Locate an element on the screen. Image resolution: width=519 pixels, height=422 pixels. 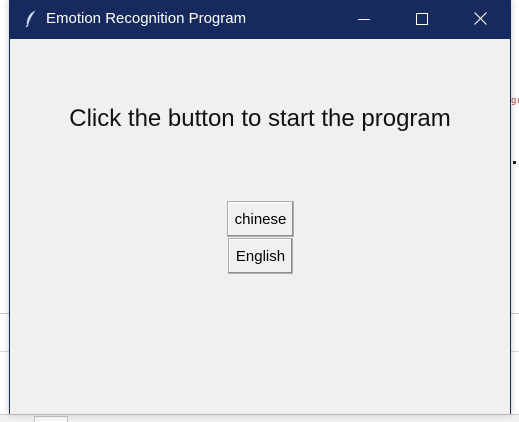
close-icon is located at coordinates (480, 19).